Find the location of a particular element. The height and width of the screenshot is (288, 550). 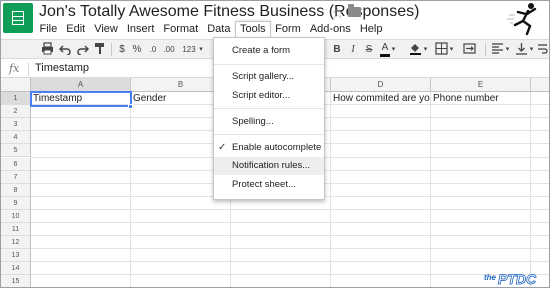

menu-add-ons: Add-ons is located at coordinates (330, 29).